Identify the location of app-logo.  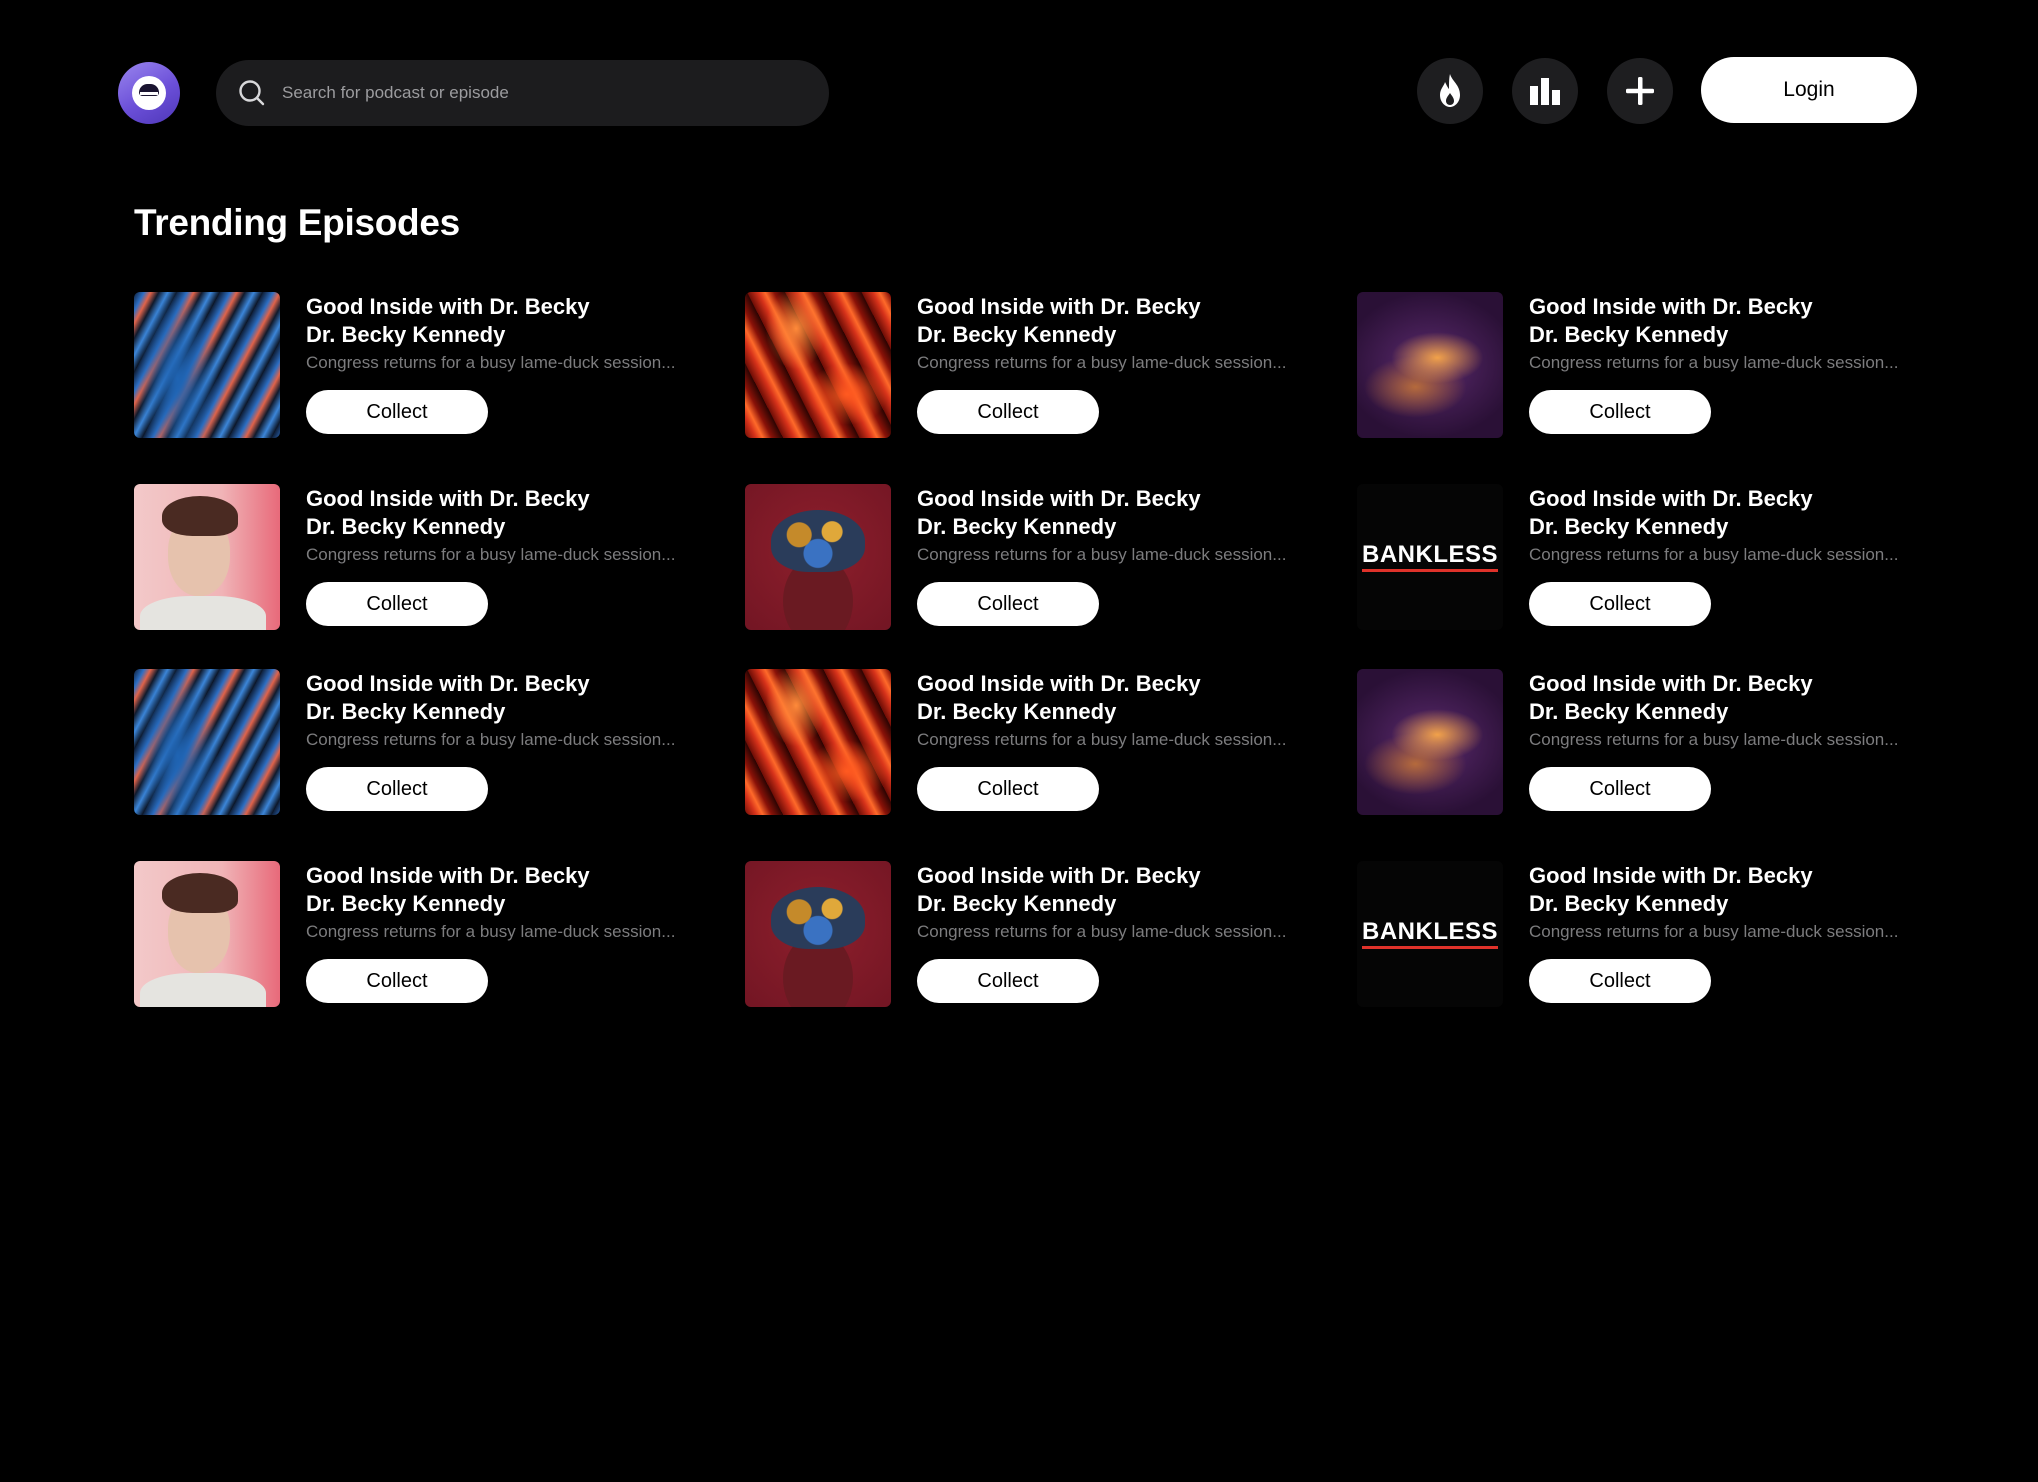
(149, 93).